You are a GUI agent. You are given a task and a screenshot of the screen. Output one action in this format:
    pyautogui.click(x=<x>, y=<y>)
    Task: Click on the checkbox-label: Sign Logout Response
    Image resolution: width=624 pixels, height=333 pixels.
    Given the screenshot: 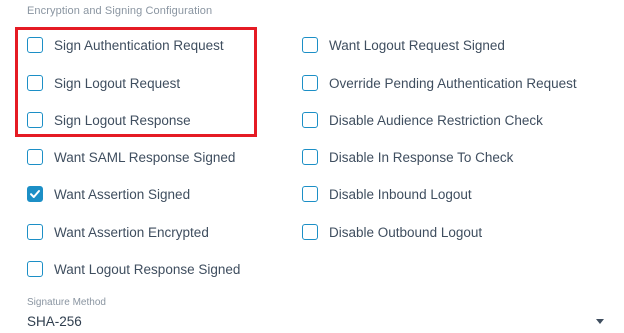 What is the action you would take?
    pyautogui.click(x=122, y=120)
    